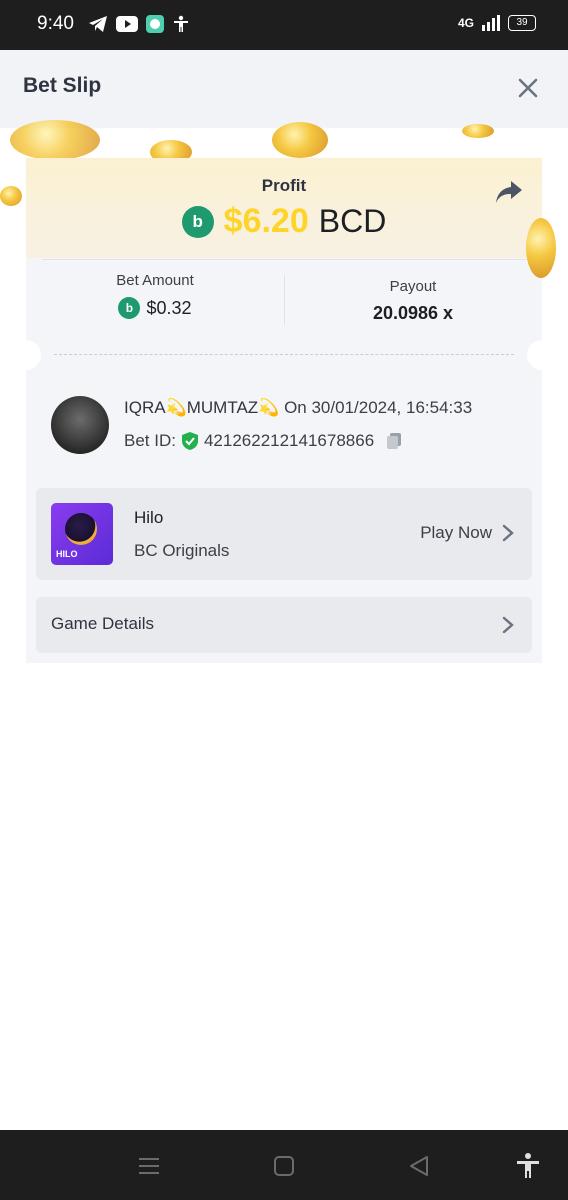  I want to click on chat-app-icon, so click(155, 24).